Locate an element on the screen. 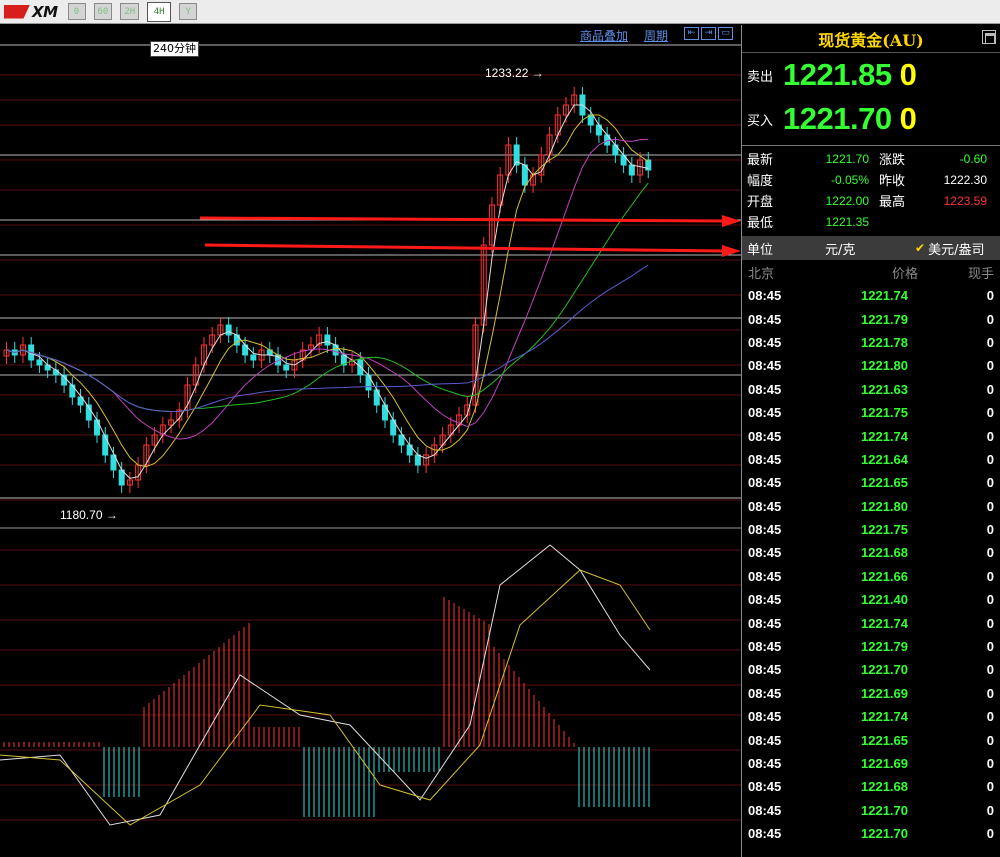 The height and width of the screenshot is (857, 1000). tick-row: 08:45 1221.66 0 is located at coordinates (871, 576).